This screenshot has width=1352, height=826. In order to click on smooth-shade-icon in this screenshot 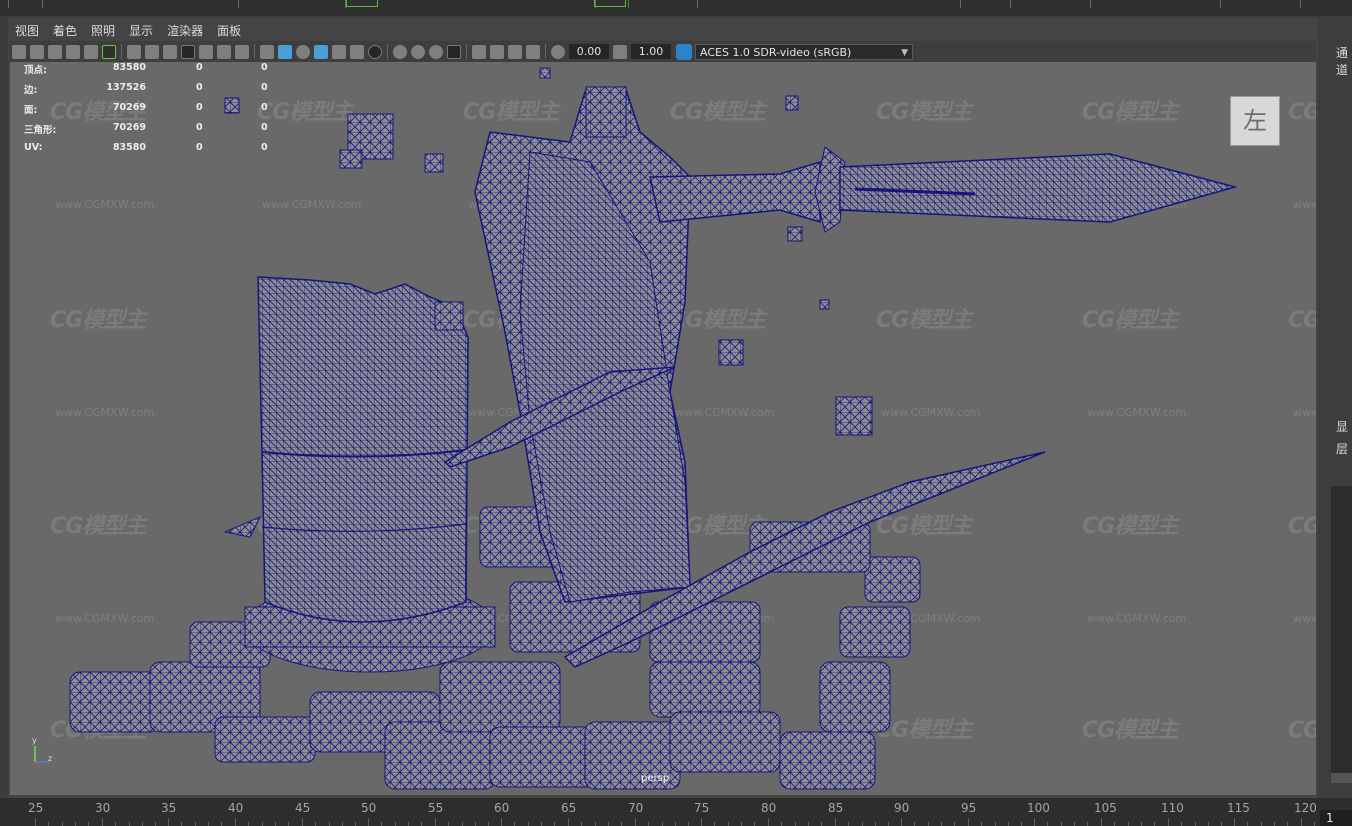, I will do `click(285, 51)`.